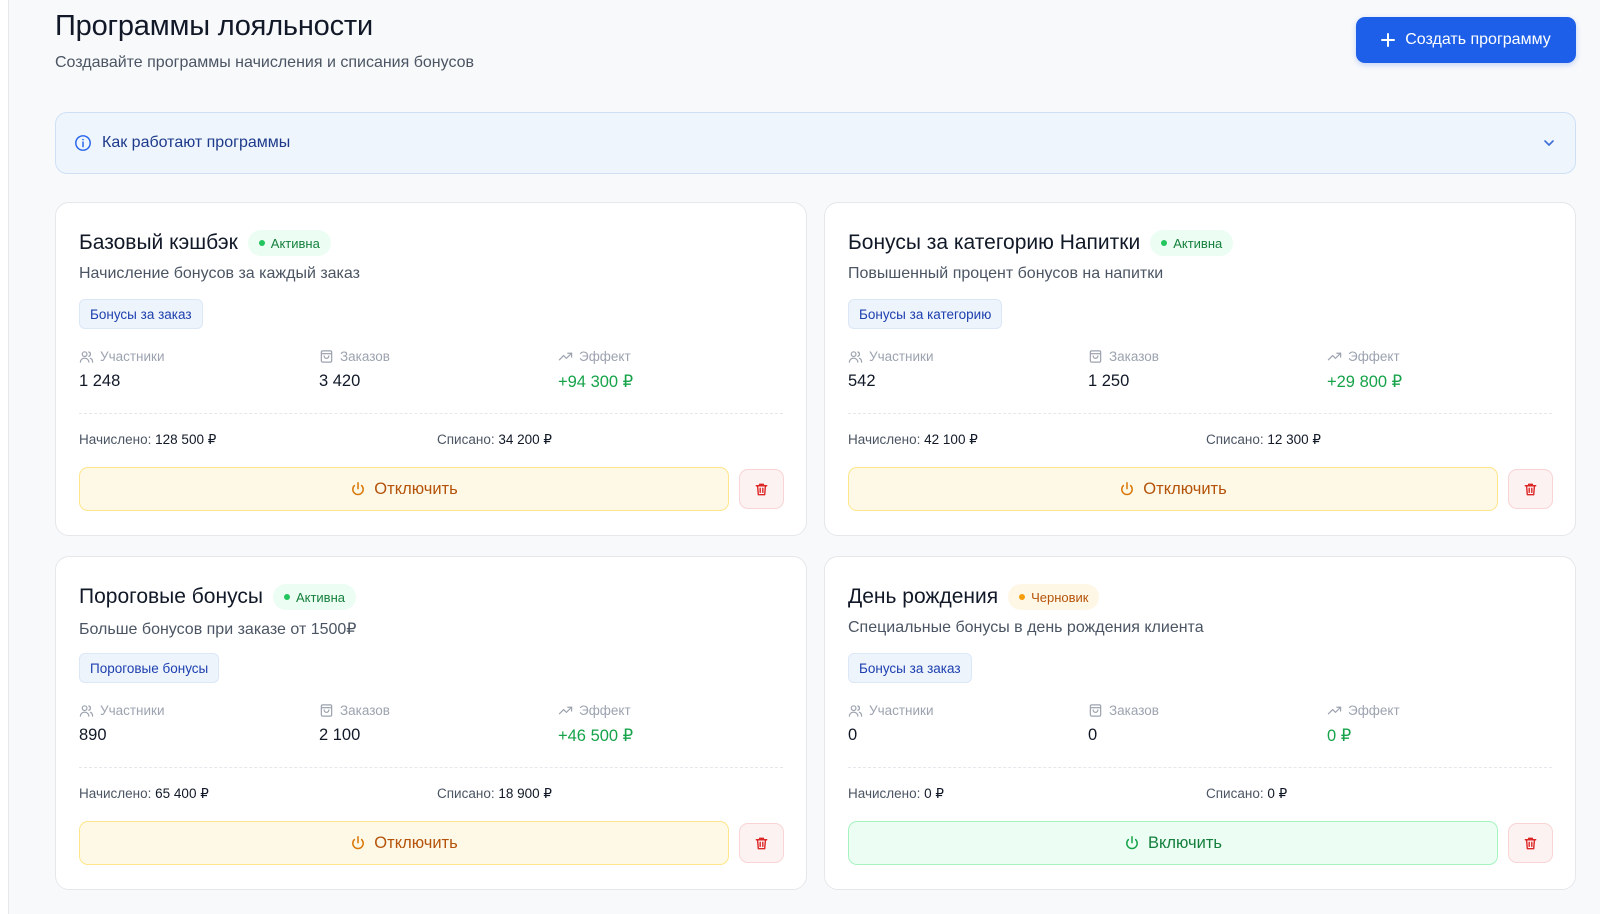 The width and height of the screenshot is (1600, 914). Describe the element at coordinates (1109, 381) in the screenshot. I see `orders-value: 1 250` at that location.